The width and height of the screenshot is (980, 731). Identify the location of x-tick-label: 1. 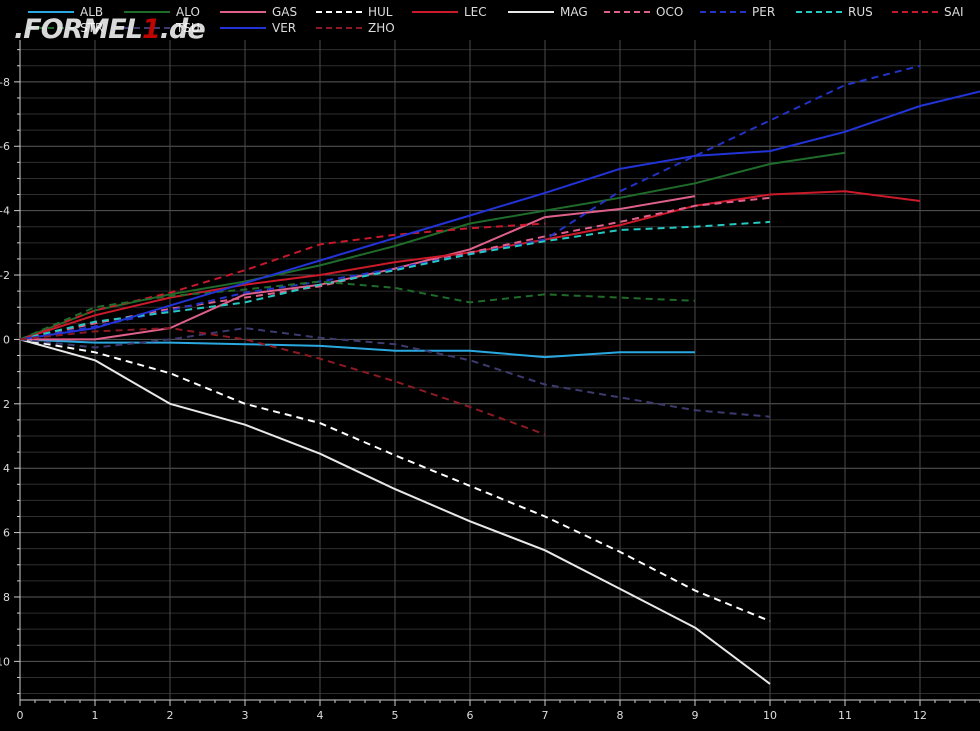
(95, 715).